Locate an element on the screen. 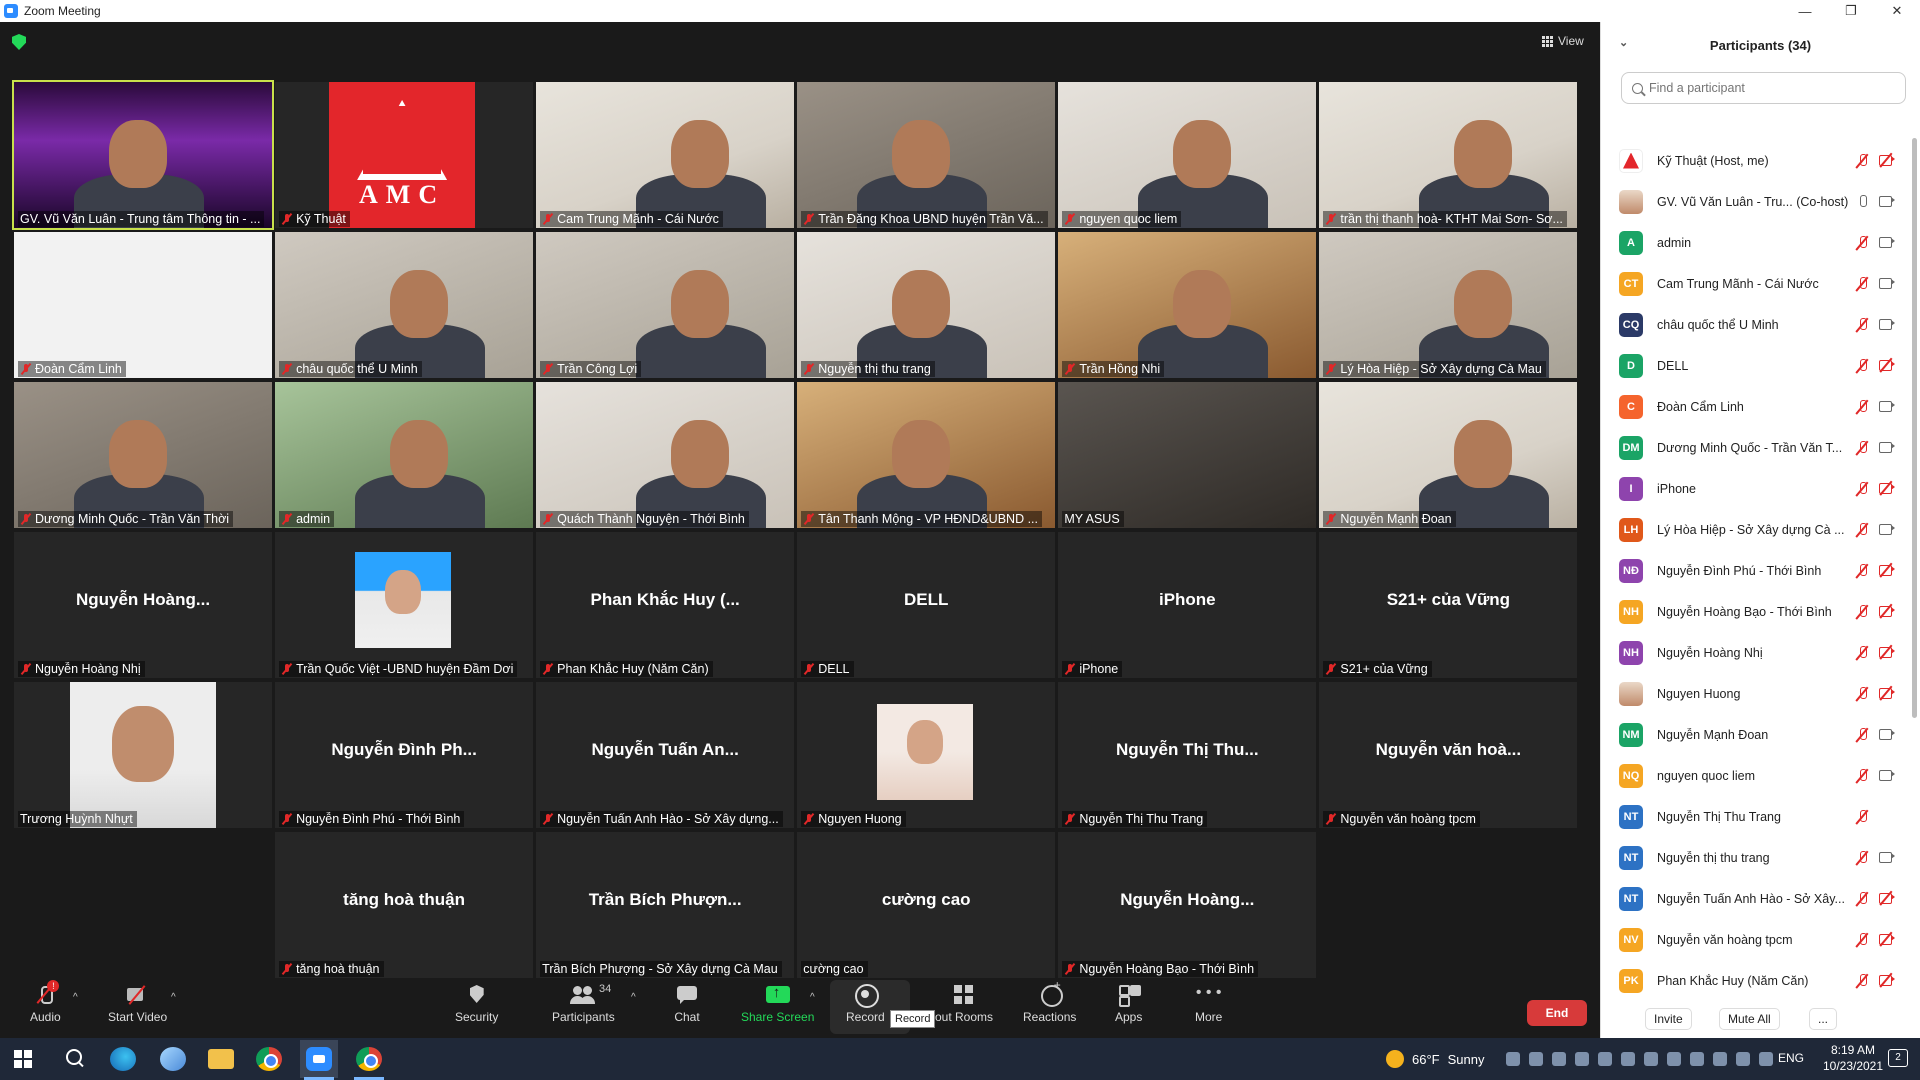 This screenshot has height=1080, width=1920. share-options-chevron-icon: ^ is located at coordinates (812, 997).